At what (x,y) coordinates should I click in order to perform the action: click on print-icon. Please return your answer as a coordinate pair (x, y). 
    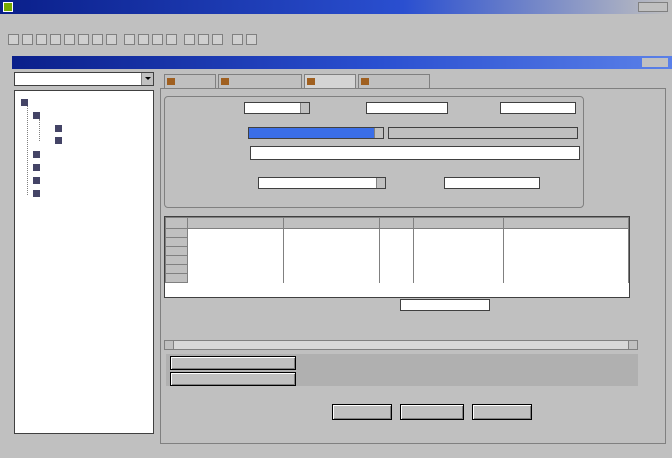
    Looking at the image, I should click on (55, 39).